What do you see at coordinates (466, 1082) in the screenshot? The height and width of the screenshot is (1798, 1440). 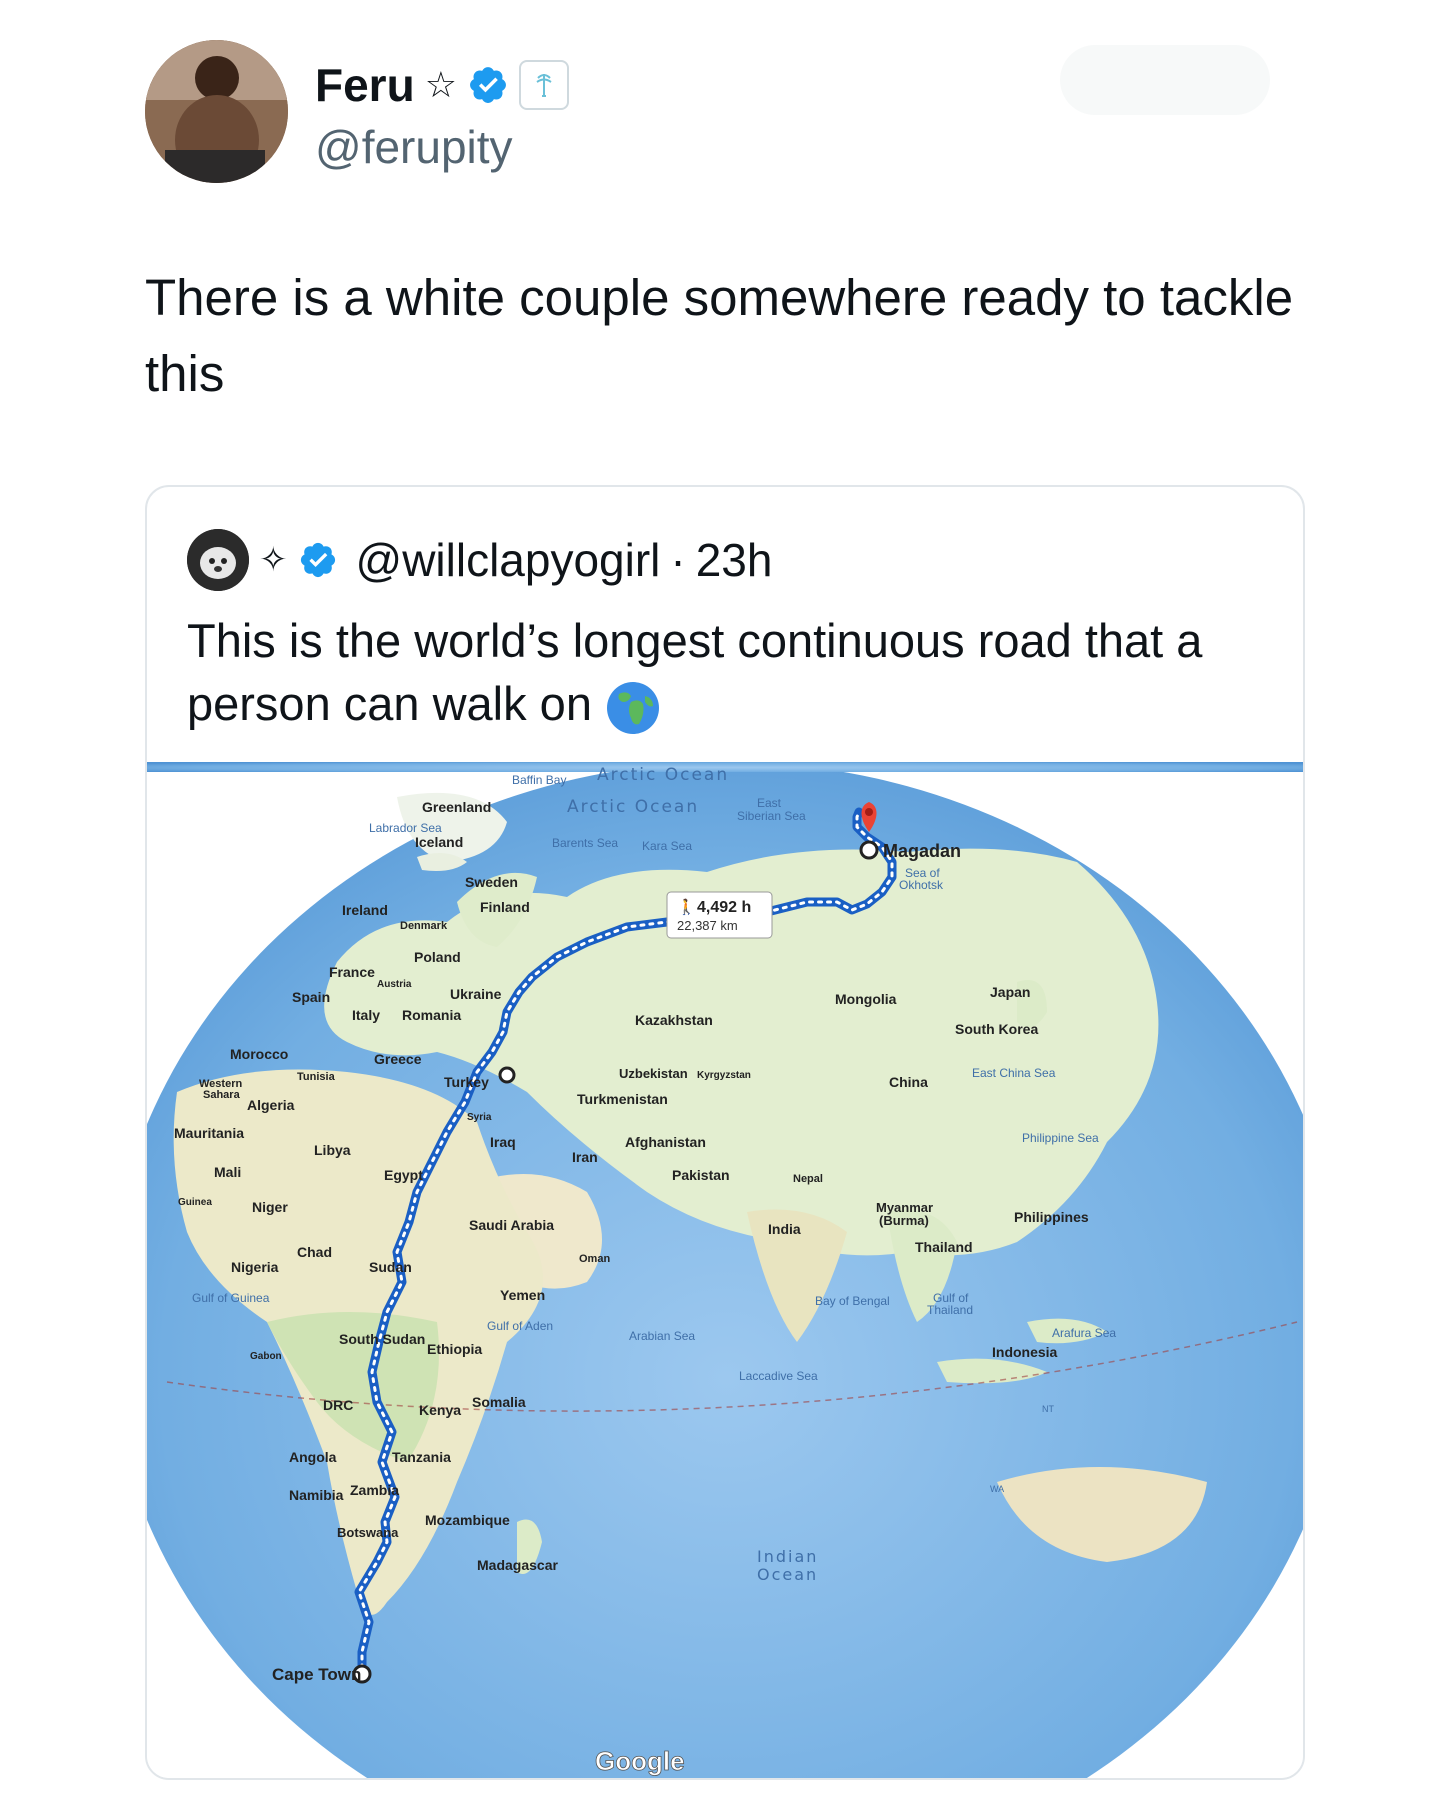 I see `country-label: Turkey` at bounding box center [466, 1082].